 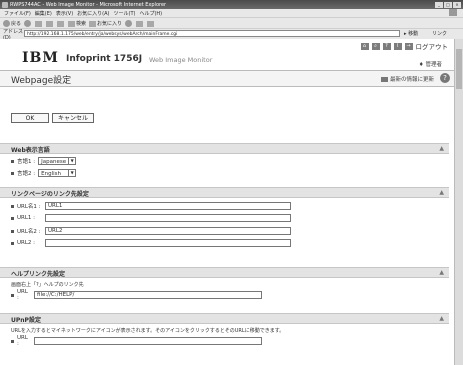 What do you see at coordinates (459, 69) in the screenshot?
I see `scrollbar-thumb` at bounding box center [459, 69].